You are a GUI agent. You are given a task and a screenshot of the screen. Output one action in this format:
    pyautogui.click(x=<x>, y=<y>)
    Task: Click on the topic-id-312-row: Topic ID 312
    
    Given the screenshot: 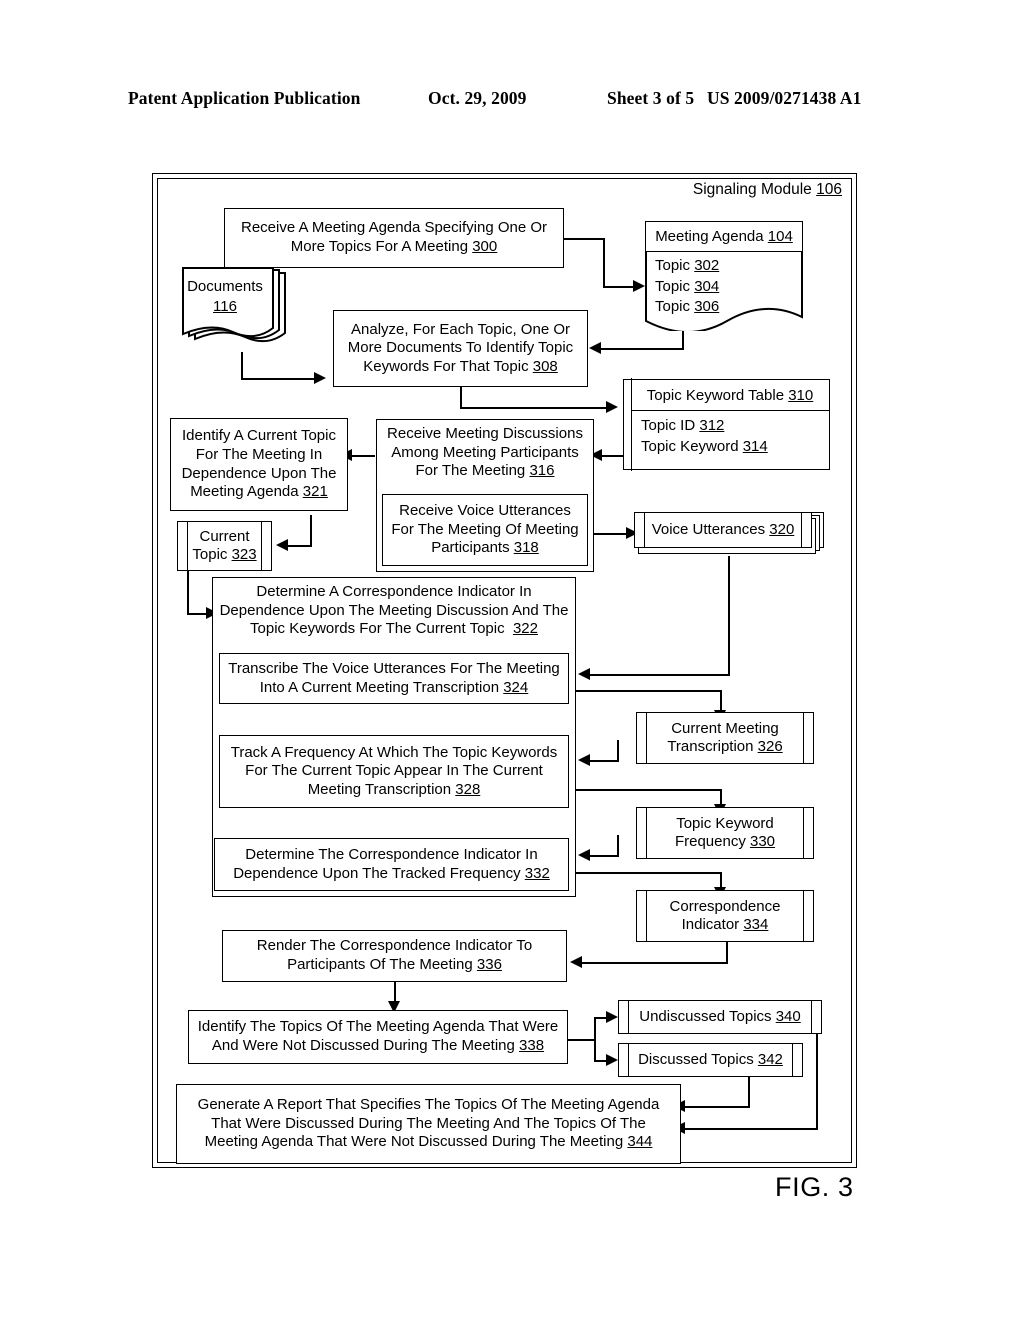 What is the action you would take?
    pyautogui.click(x=683, y=425)
    